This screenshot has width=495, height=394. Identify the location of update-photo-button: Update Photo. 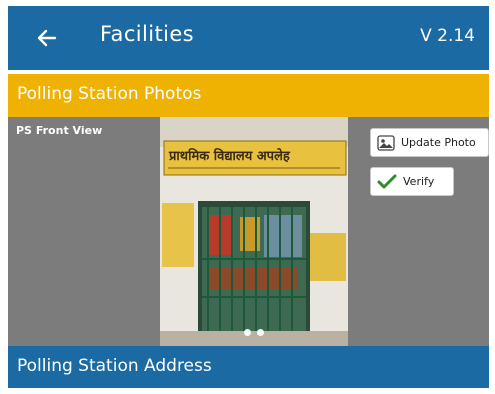
(429, 142).